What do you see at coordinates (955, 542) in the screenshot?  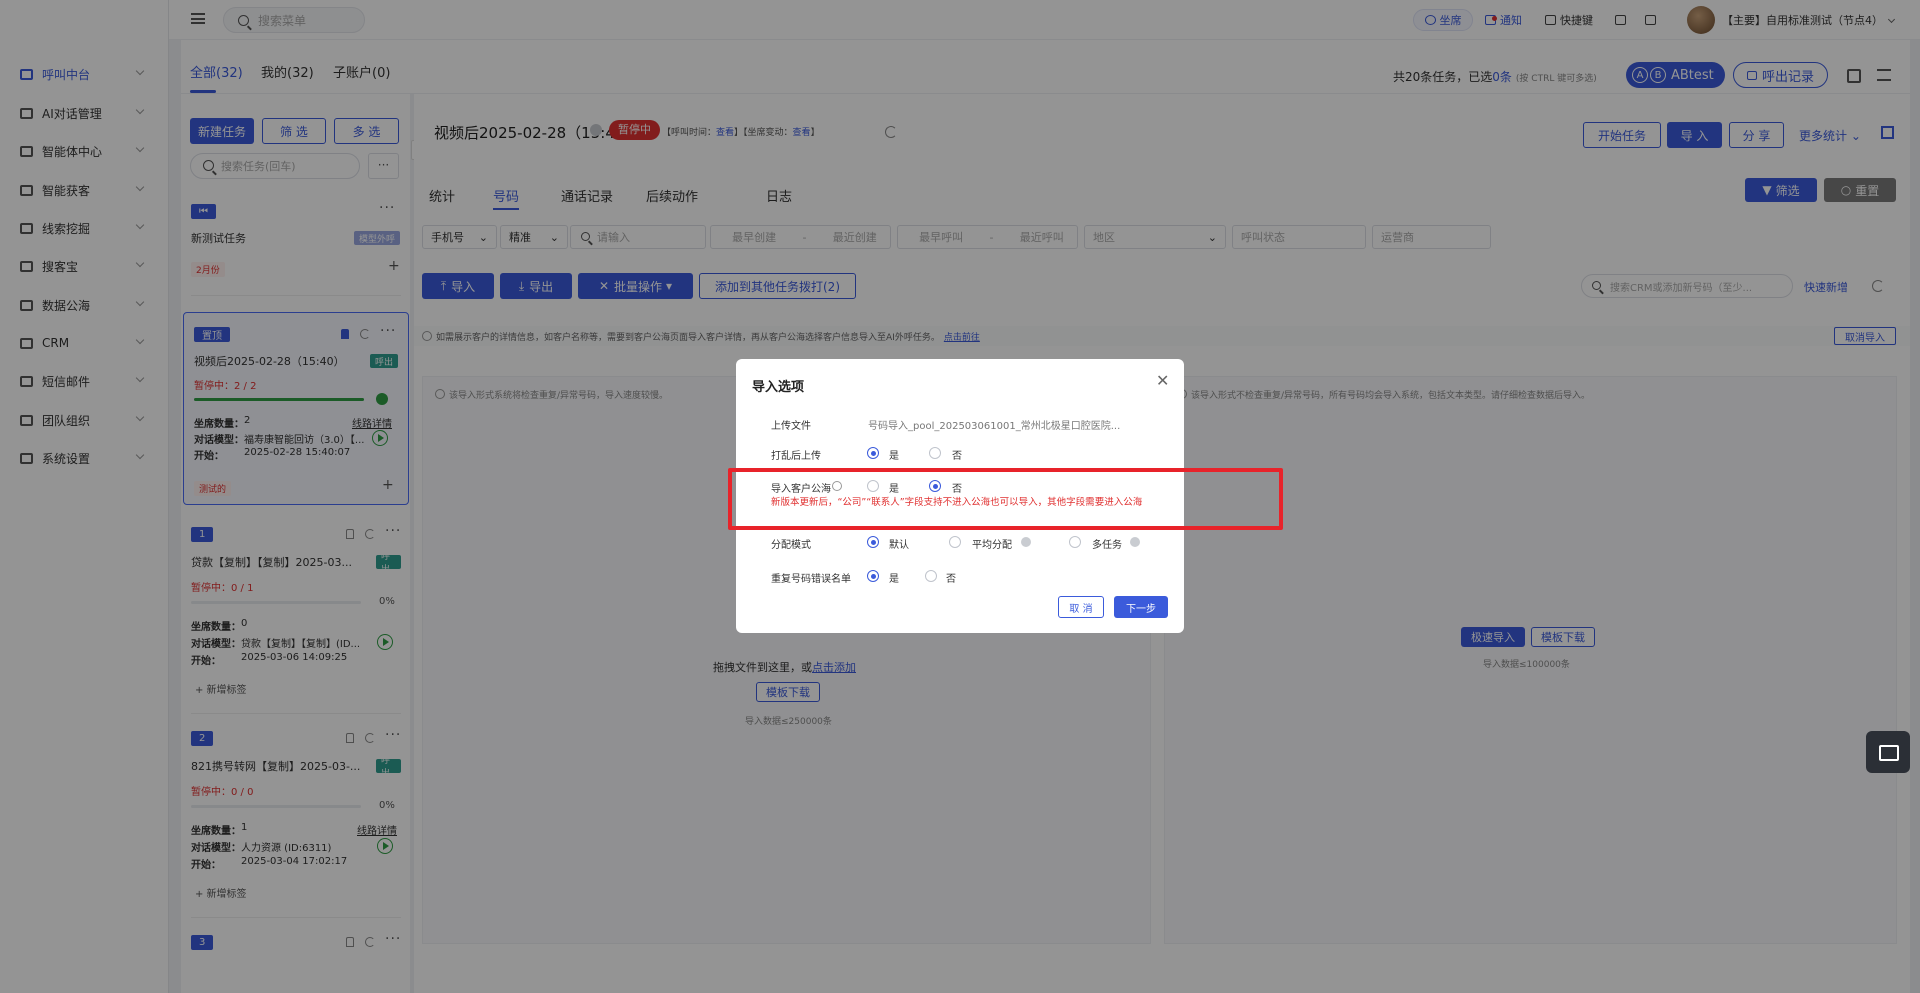 I see `mode-average-radio` at bounding box center [955, 542].